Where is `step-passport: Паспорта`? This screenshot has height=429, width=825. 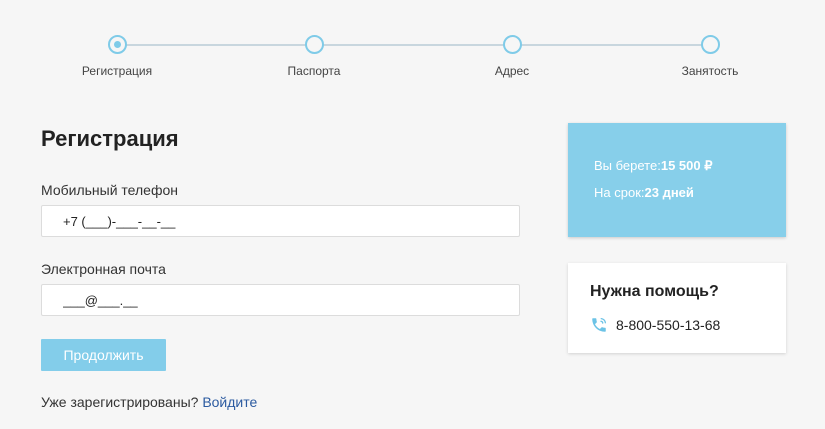
step-passport: Паспорта is located at coordinates (314, 56).